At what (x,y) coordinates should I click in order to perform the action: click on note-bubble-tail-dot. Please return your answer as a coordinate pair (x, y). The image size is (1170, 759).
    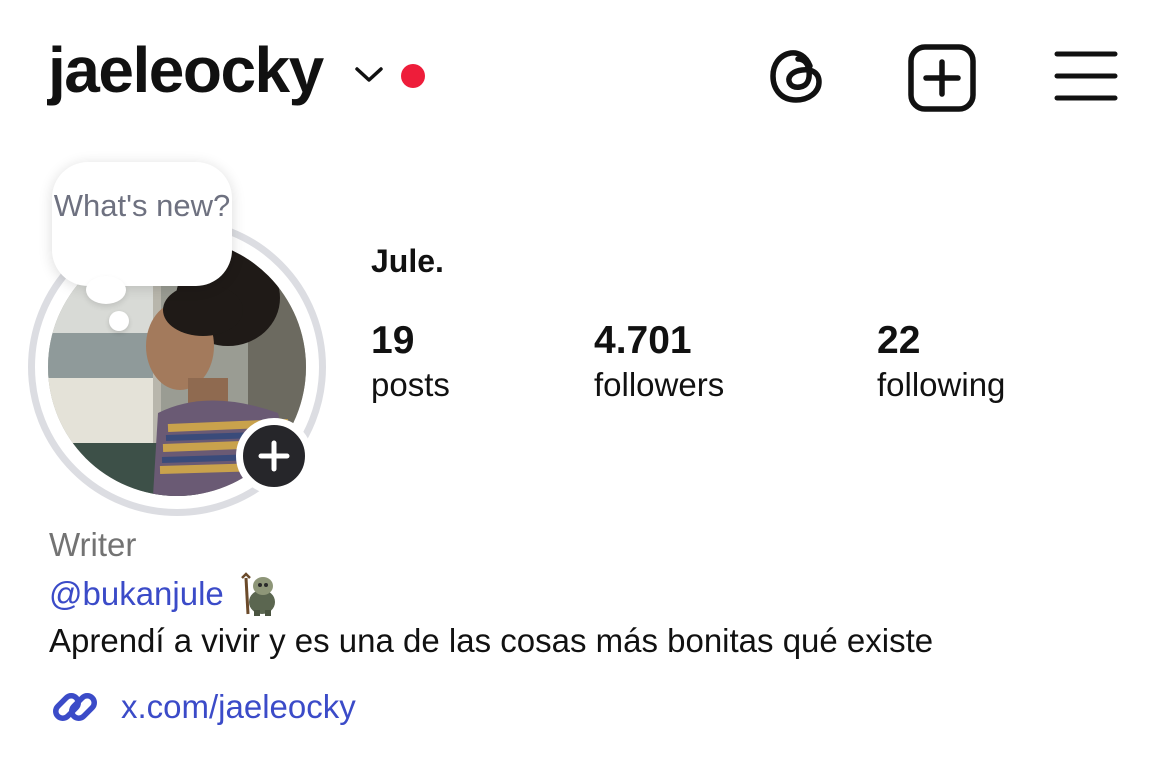
    Looking at the image, I should click on (119, 321).